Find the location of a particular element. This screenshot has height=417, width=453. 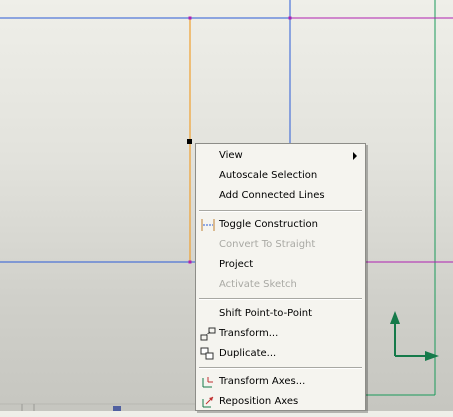

menu-item-add-connected-lines: Add Connected Lines is located at coordinates (280, 196).